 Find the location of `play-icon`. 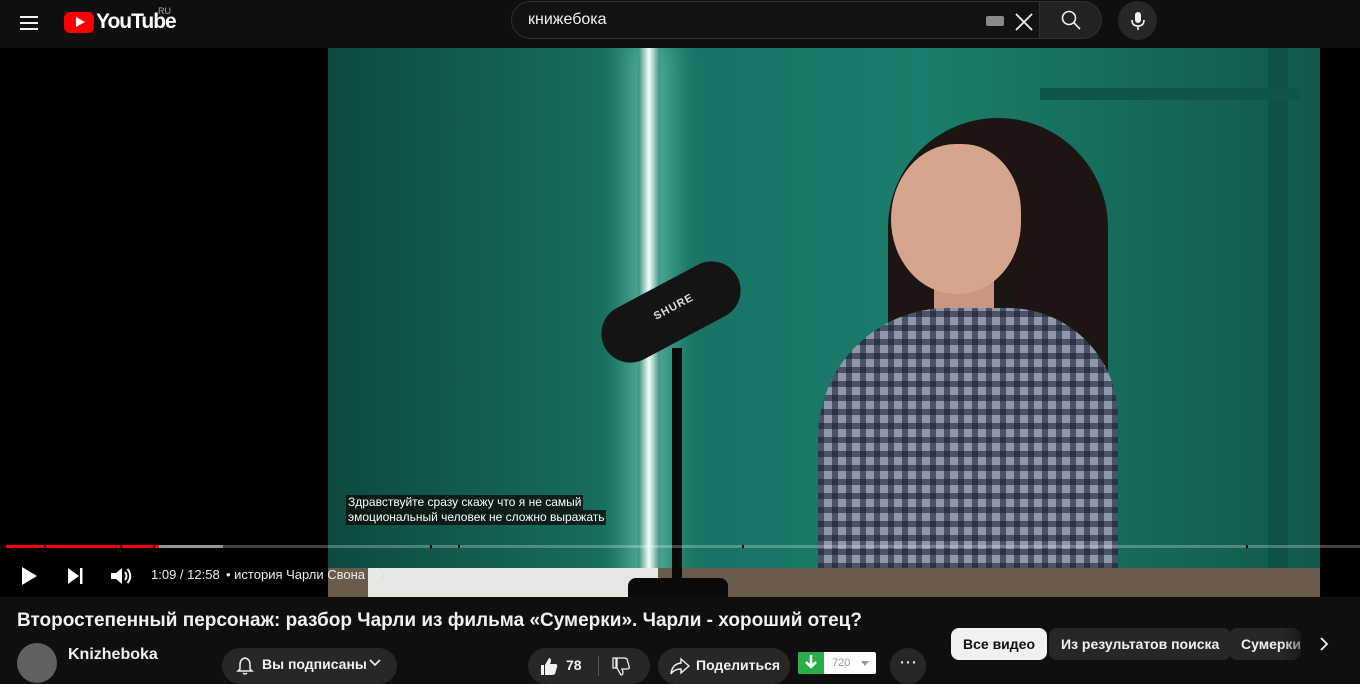

play-icon is located at coordinates (29, 576).